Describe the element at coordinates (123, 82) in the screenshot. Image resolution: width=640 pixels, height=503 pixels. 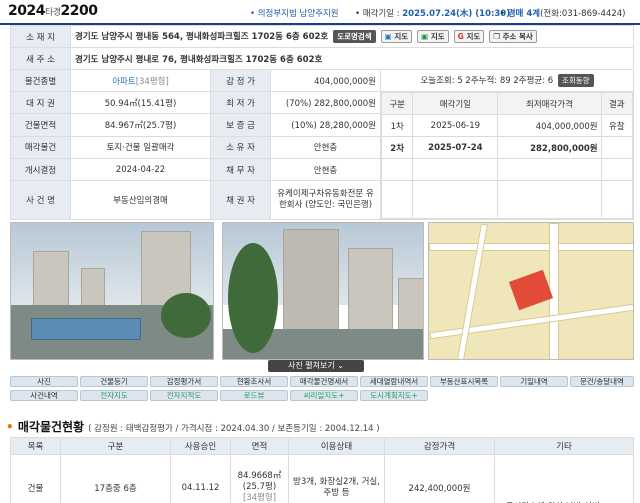
I see `kind-value: 아파트` at that location.